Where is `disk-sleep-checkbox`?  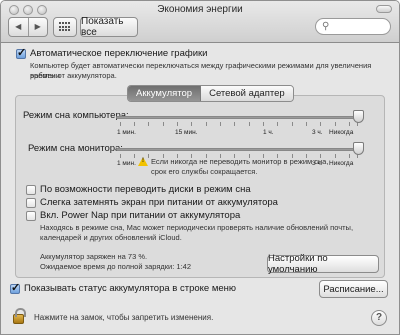 disk-sleep-checkbox is located at coordinates (31, 190).